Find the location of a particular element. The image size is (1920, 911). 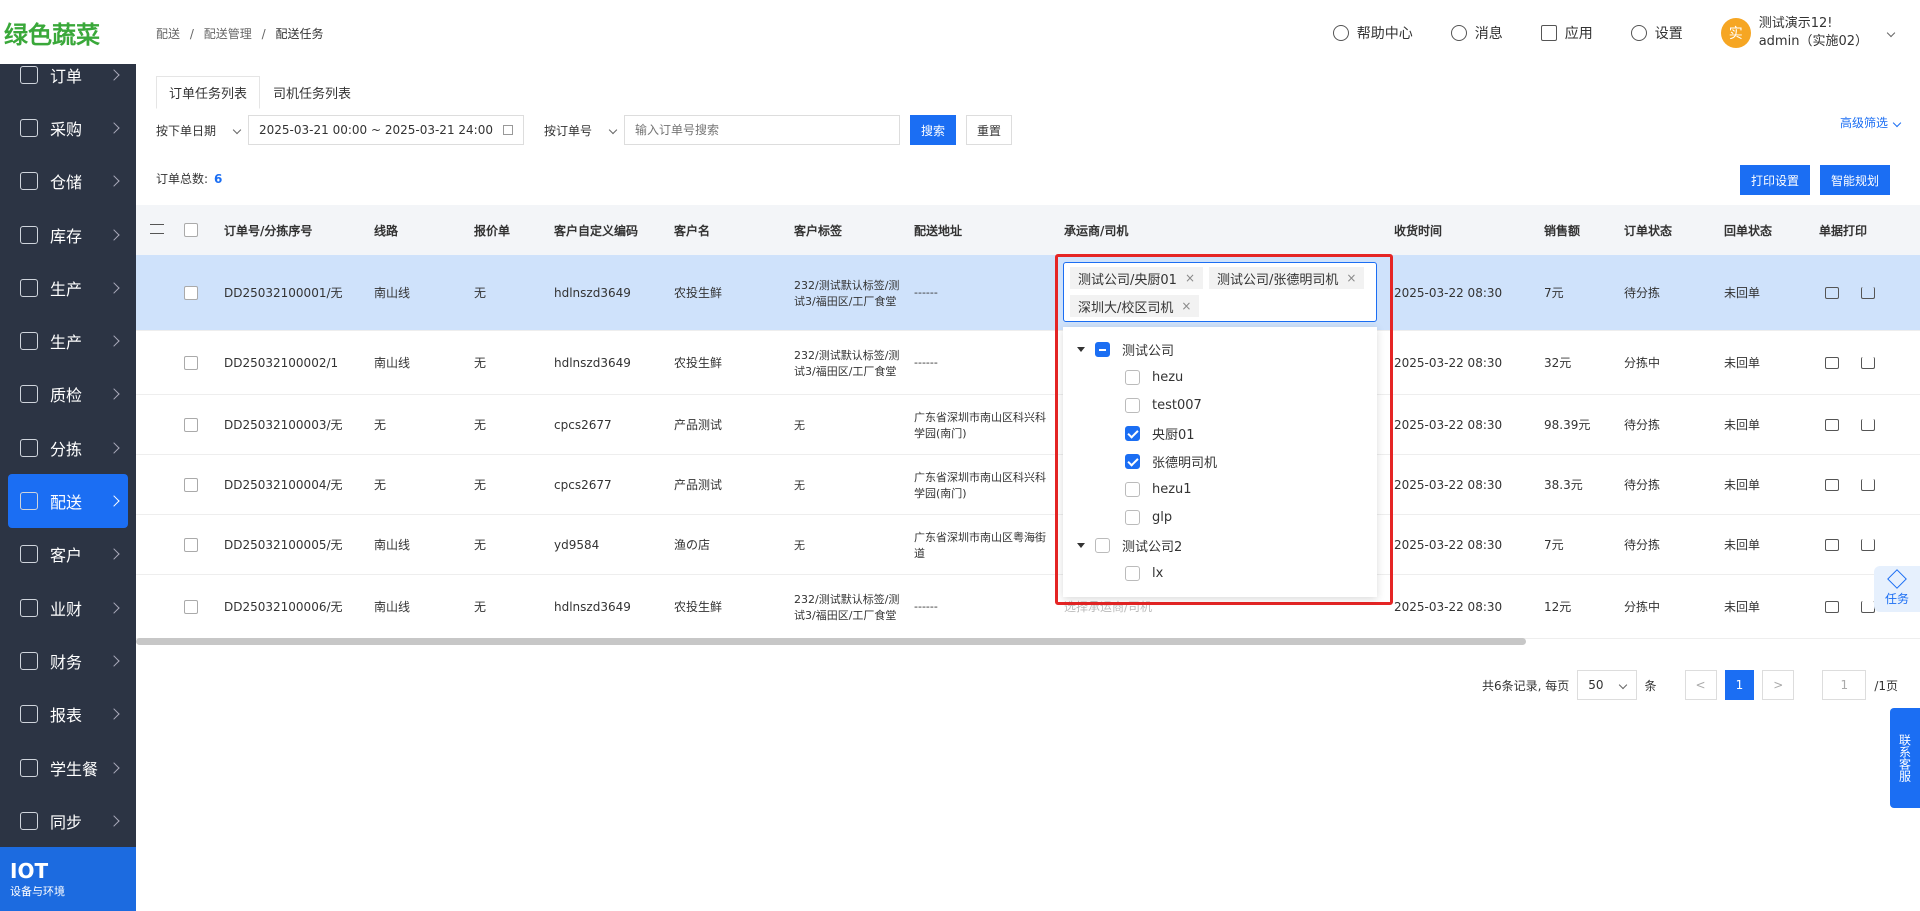

customer-code: yd9584 is located at coordinates (577, 544).